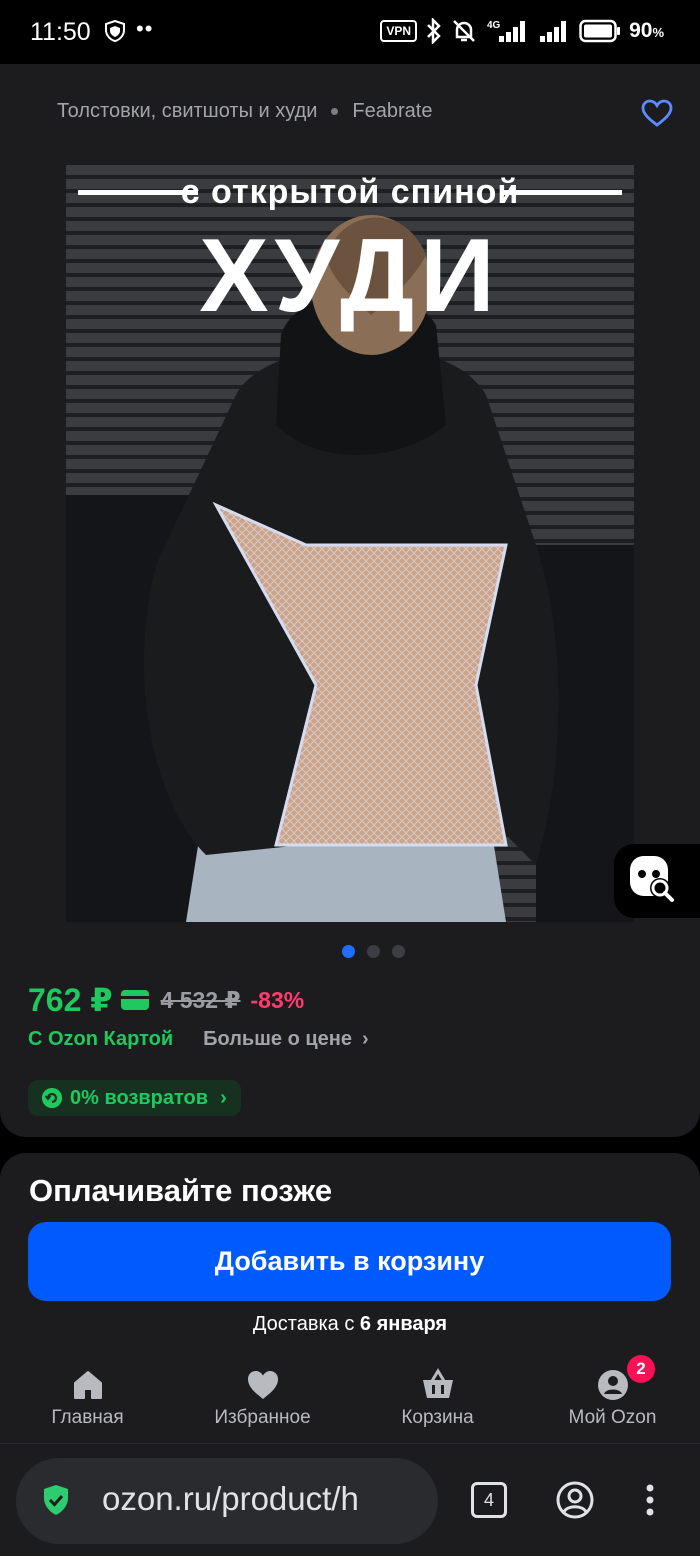 Image resolution: width=700 pixels, height=1556 pixels. I want to click on returns-badge: 0% возвратов ›, so click(134, 1098).